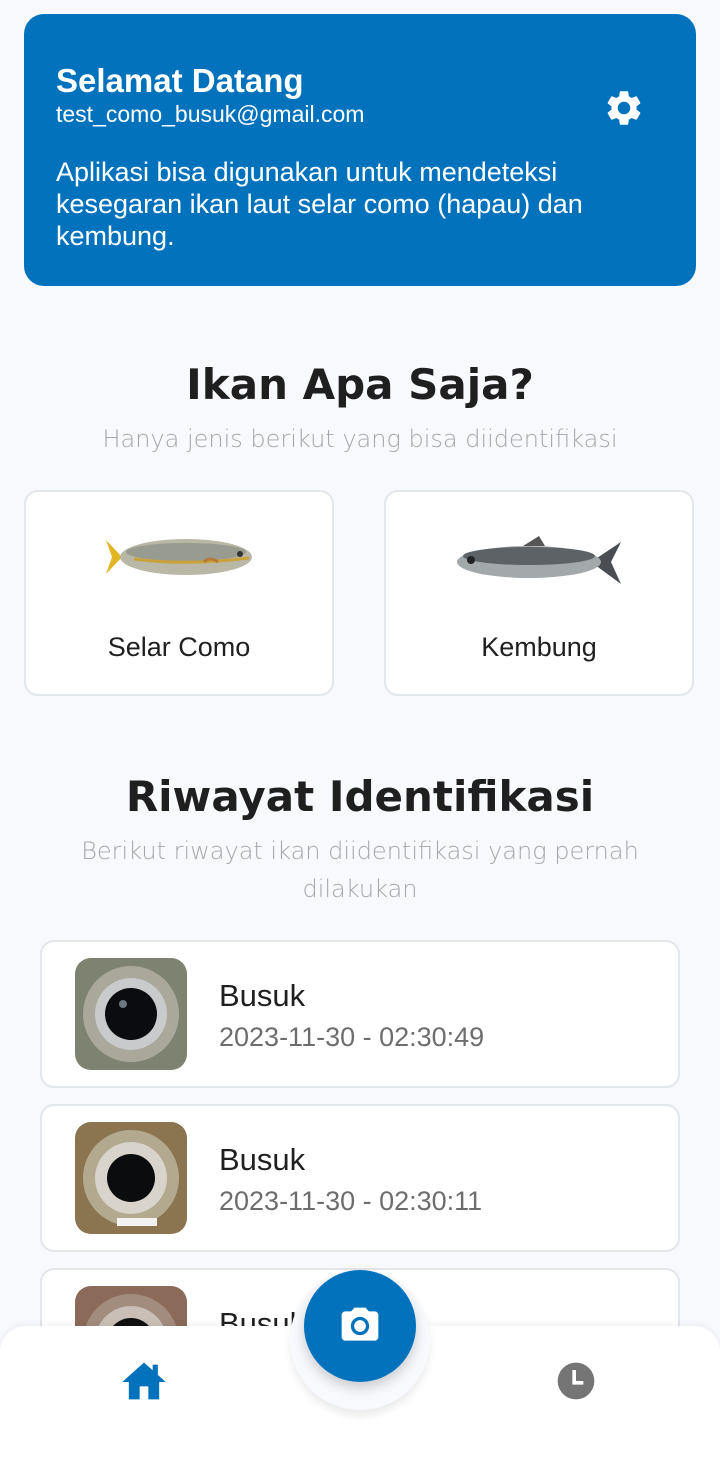 The image size is (720, 1459). I want to click on clock-icon, so click(576, 1381).